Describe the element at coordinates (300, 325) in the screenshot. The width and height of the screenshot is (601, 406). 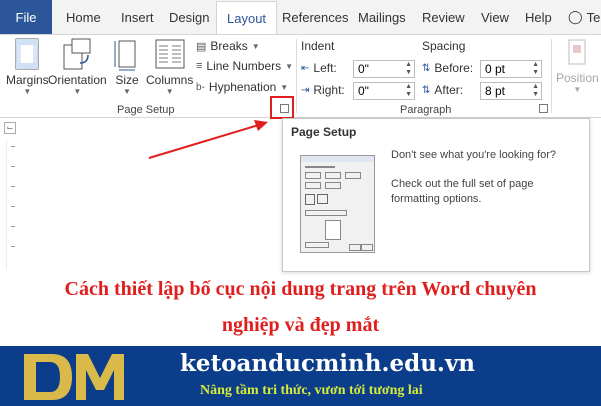
I see `caption-line-2: nghiệp và đẹp mắt` at that location.